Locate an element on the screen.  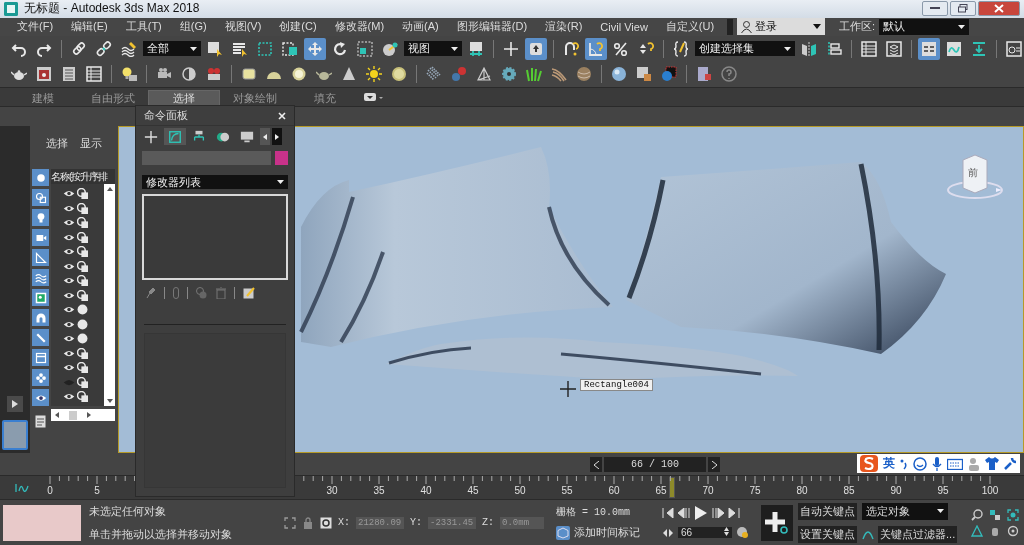
frame-tick-label: 75 is located at coordinates (755, 491).